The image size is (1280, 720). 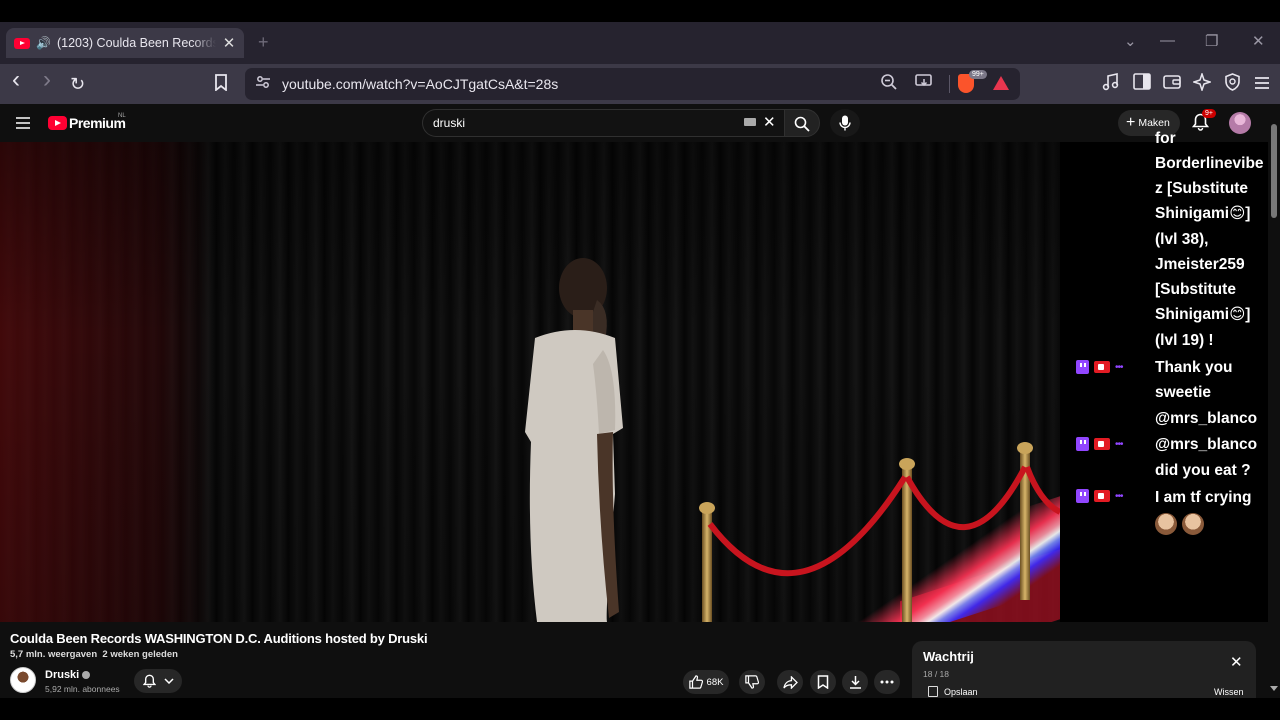 I want to click on chat-message-line: did you eat ?, so click(x=1203, y=470).